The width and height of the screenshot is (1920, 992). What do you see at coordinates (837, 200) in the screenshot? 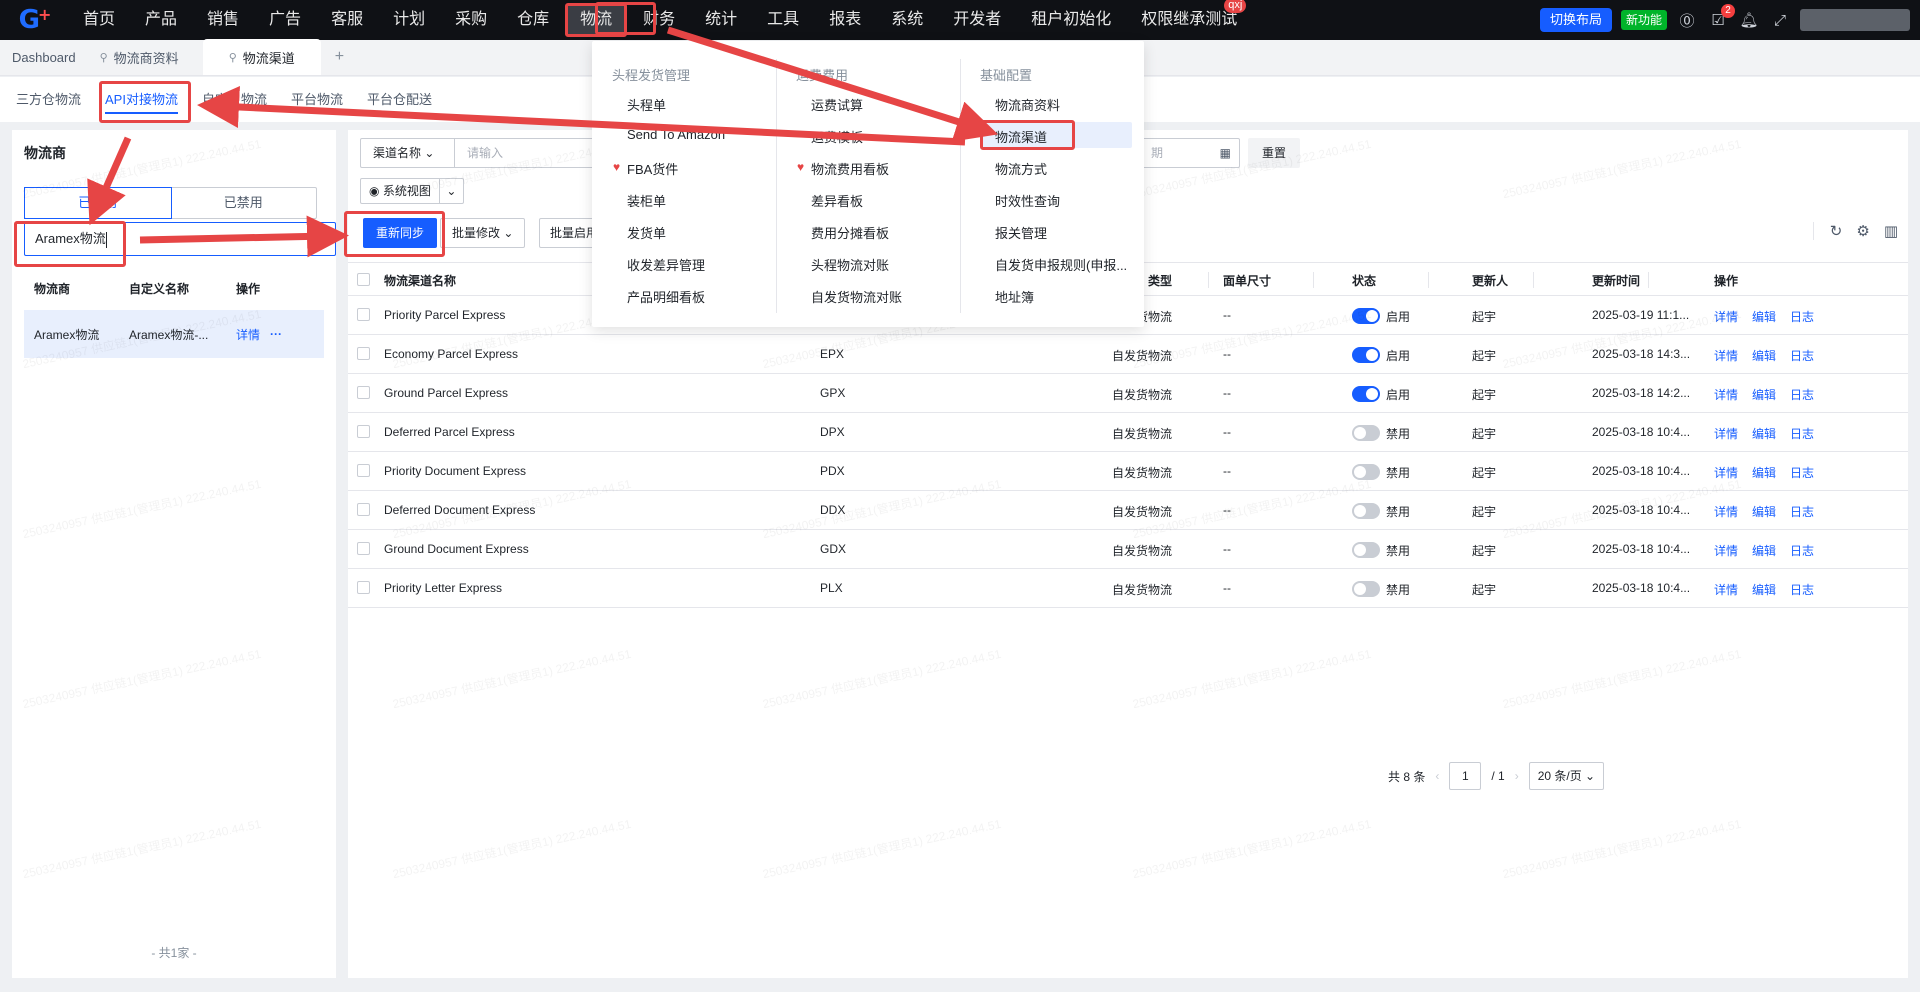
I see `menu-link: 差异看板` at bounding box center [837, 200].